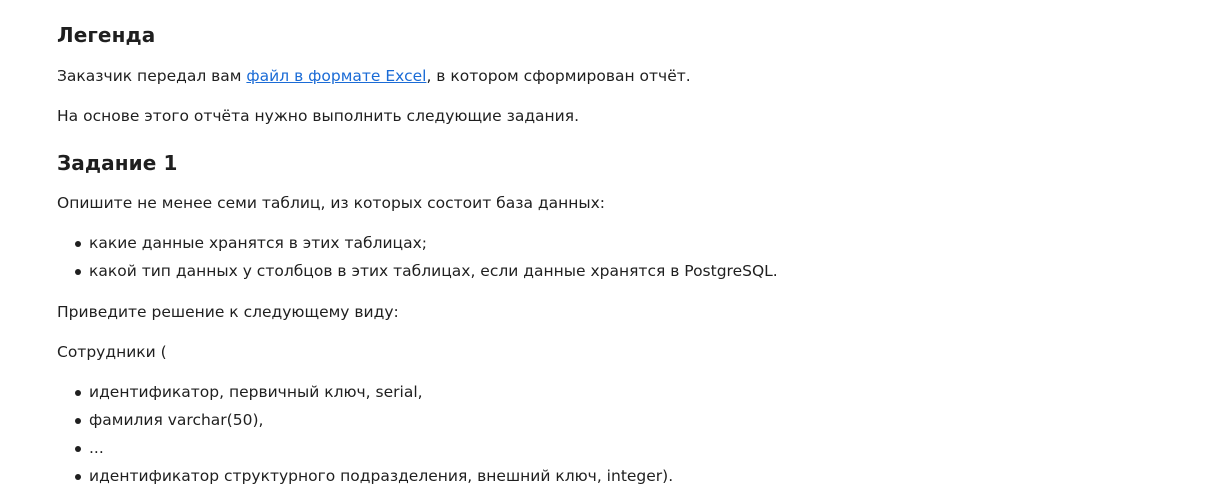  What do you see at coordinates (228, 312) in the screenshot?
I see `task1-format-intro: Приведите решение к следующему виду:` at bounding box center [228, 312].